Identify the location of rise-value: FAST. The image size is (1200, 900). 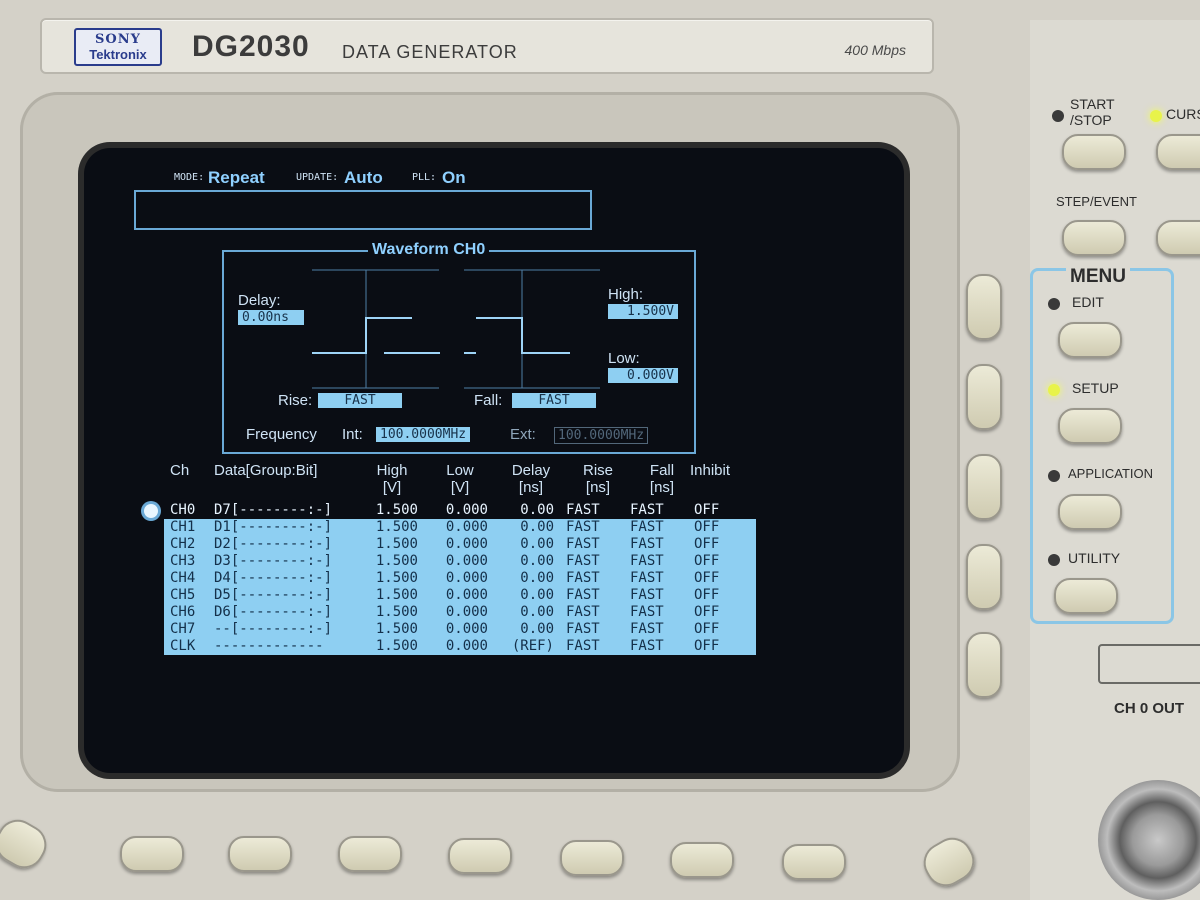
(360, 400).